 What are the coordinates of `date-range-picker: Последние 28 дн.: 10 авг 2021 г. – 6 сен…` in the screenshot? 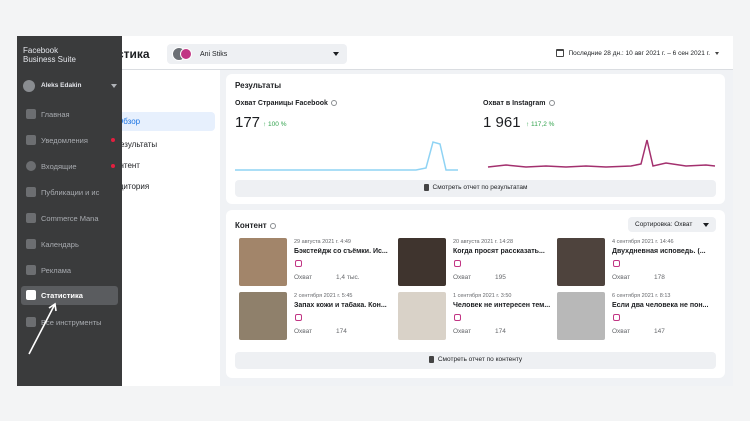 It's located at (637, 53).